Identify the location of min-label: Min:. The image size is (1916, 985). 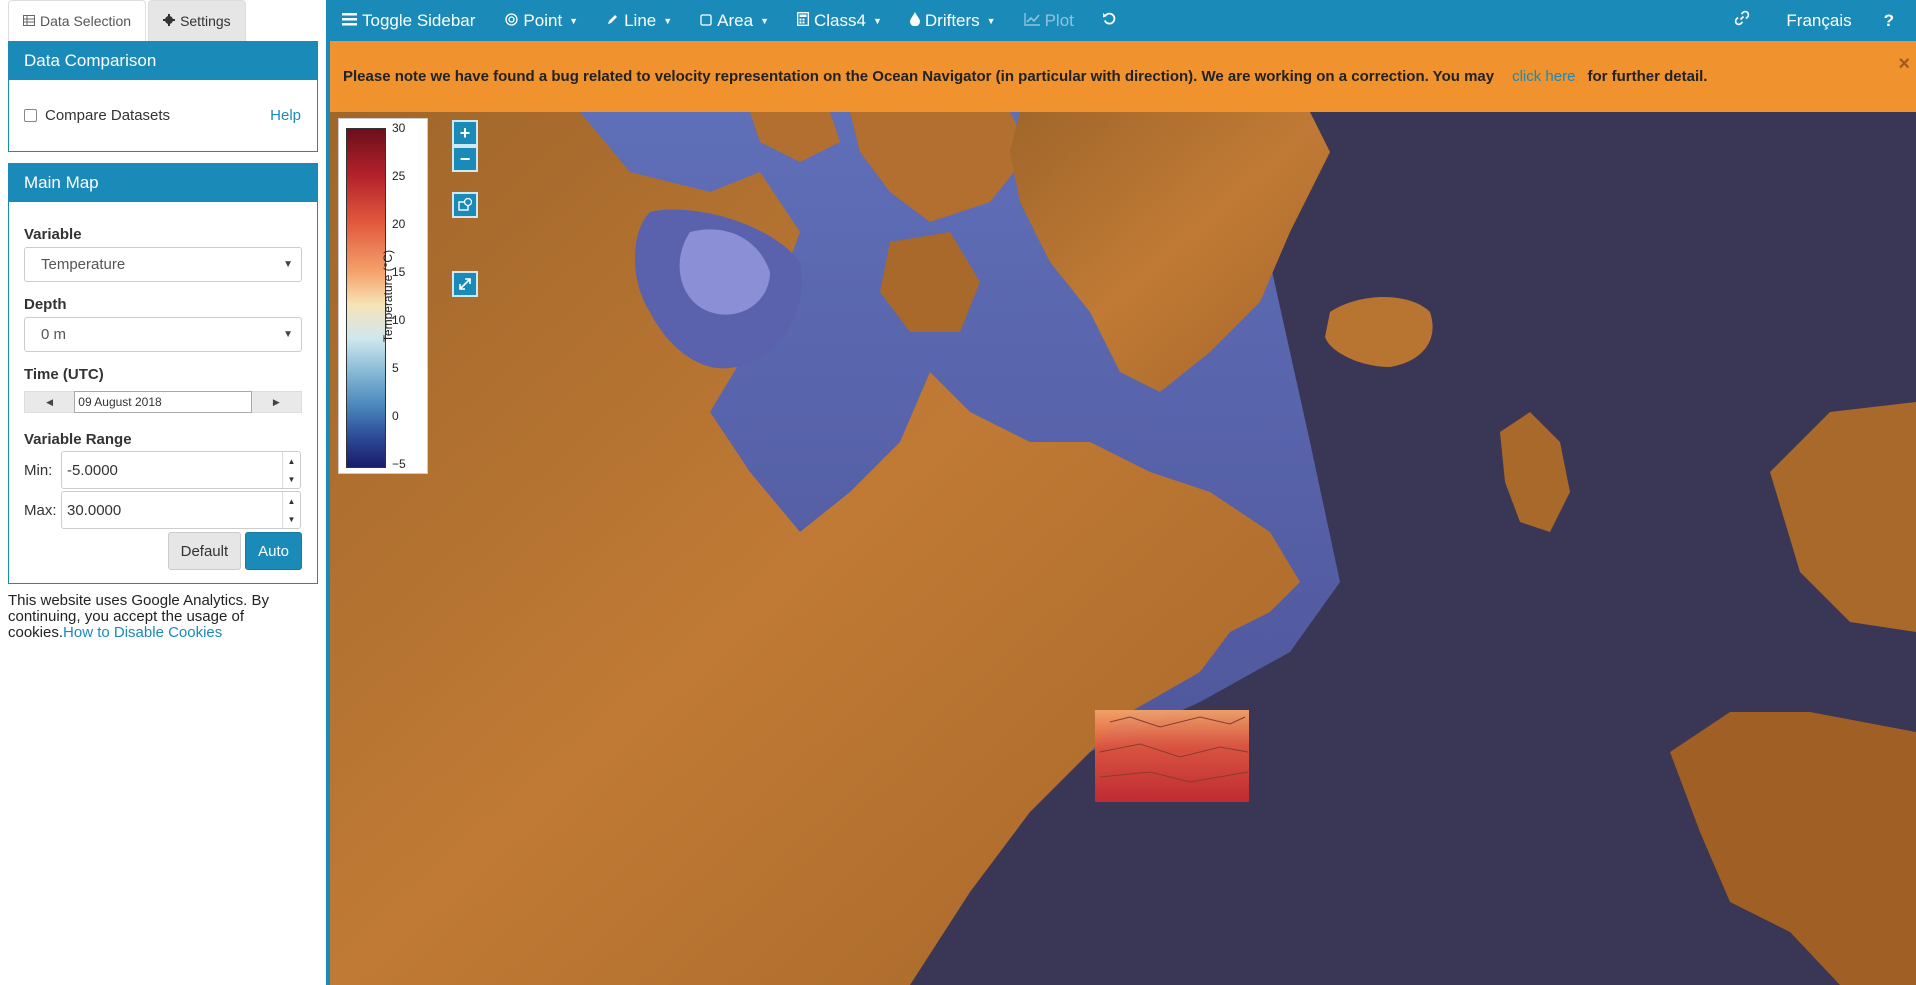
(38, 470).